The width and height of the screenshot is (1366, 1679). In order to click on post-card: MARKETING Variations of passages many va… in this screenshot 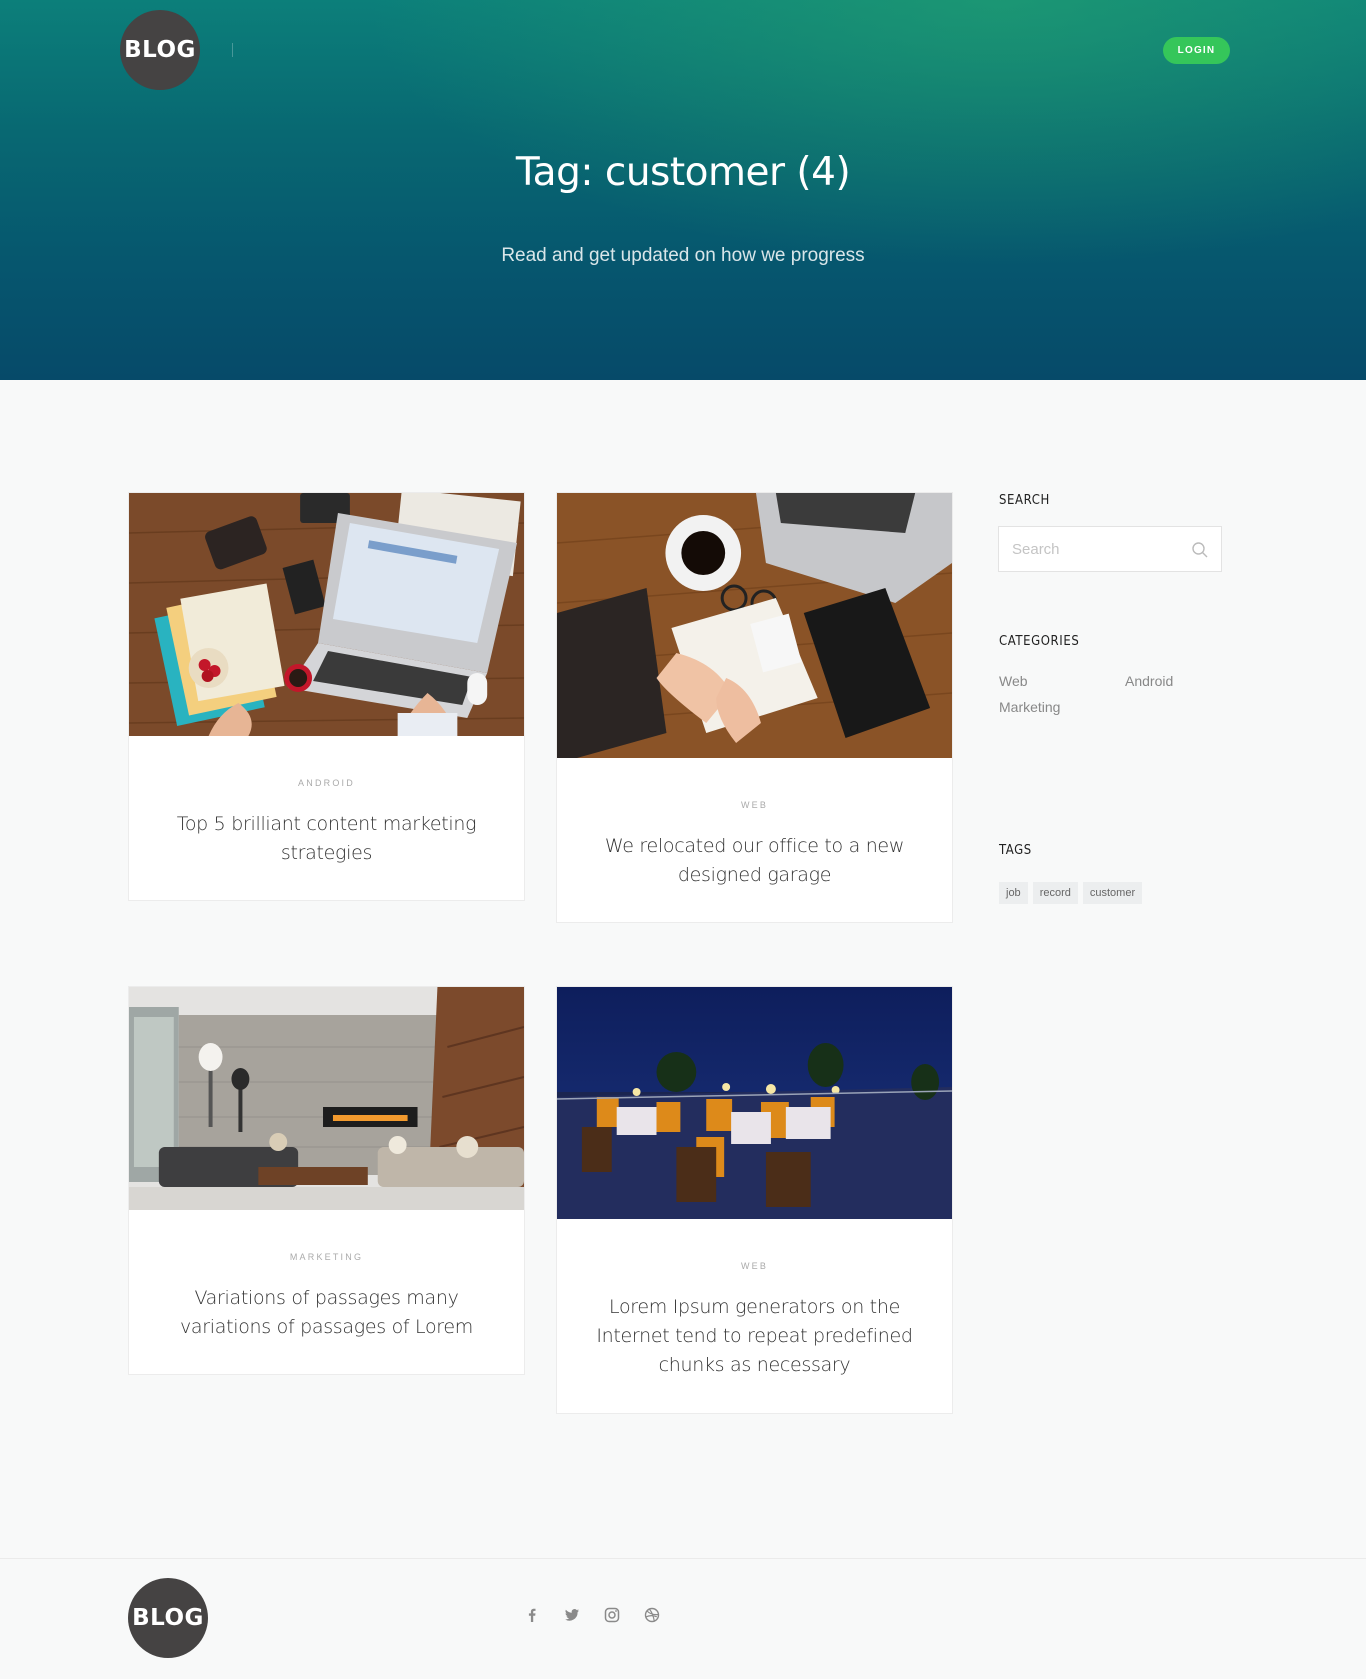, I will do `click(326, 1180)`.